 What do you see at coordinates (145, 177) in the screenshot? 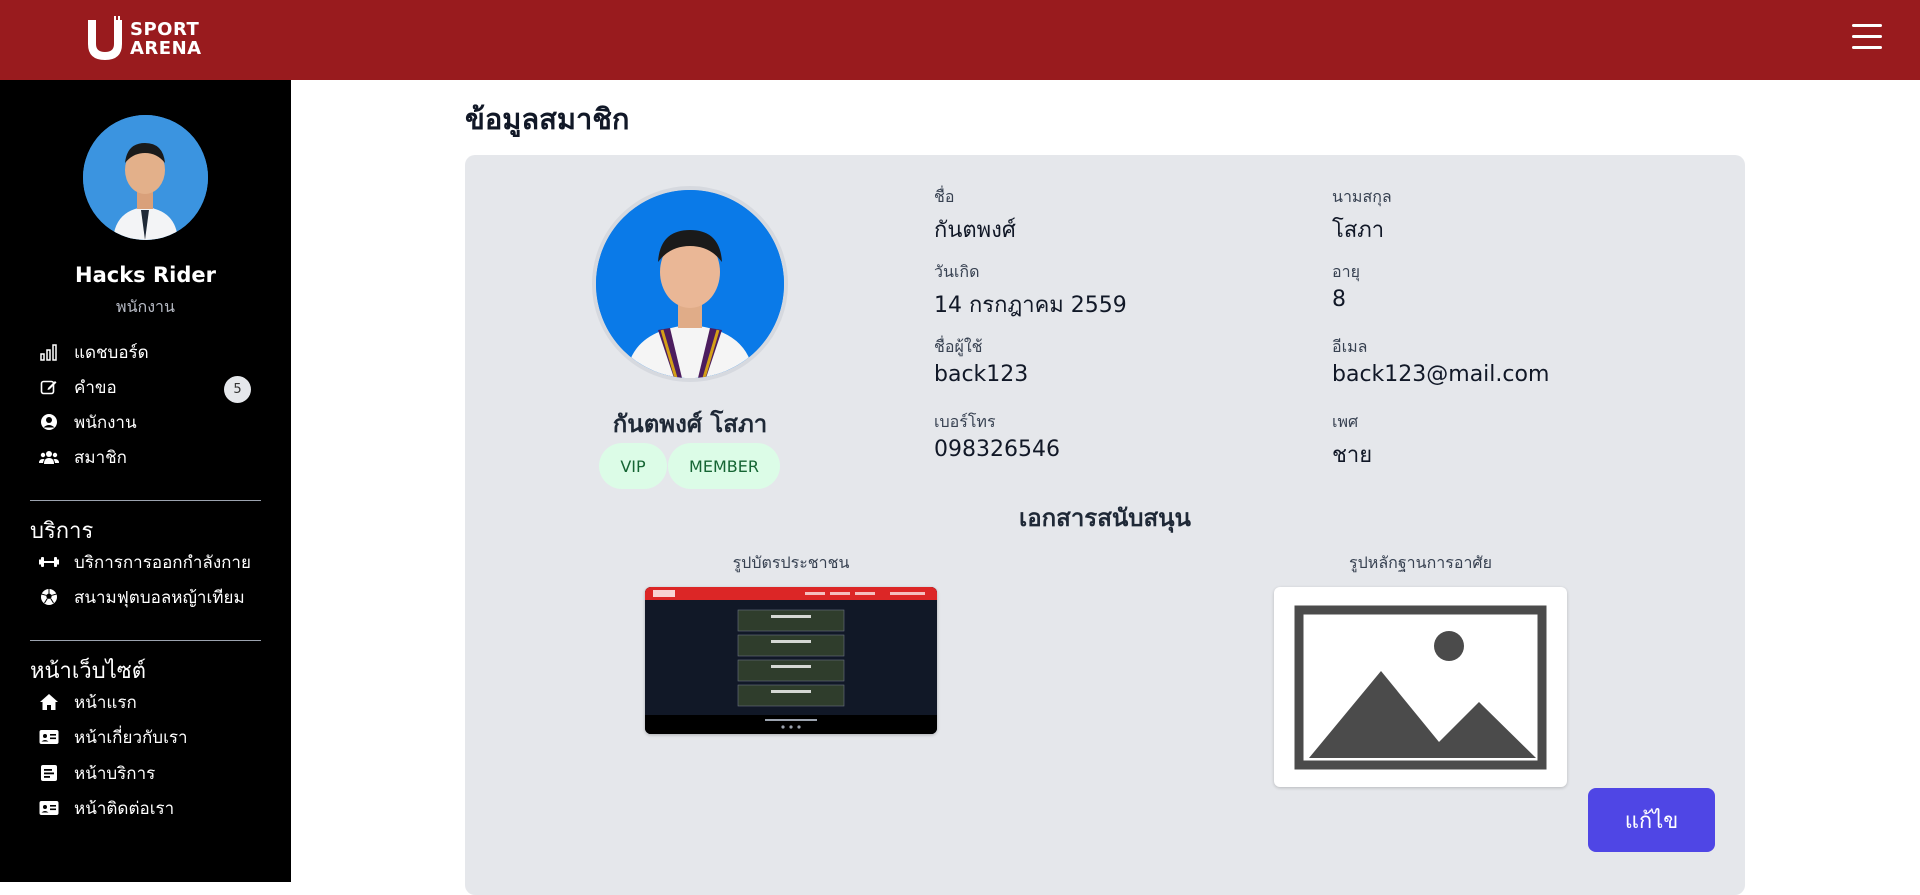
I see `sidebar-avatar` at bounding box center [145, 177].